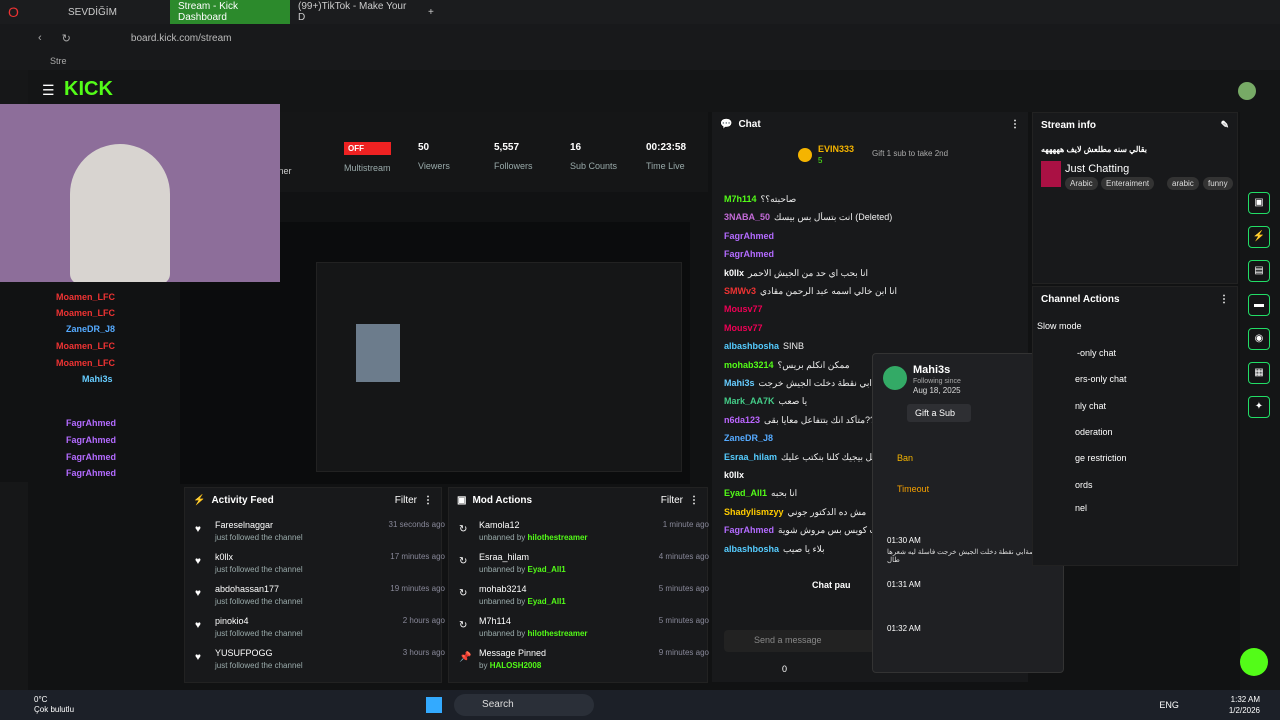 This screenshot has height=720, width=1280. Describe the element at coordinates (937, 381) in the screenshot. I see `follow-since-label: Following since` at that location.